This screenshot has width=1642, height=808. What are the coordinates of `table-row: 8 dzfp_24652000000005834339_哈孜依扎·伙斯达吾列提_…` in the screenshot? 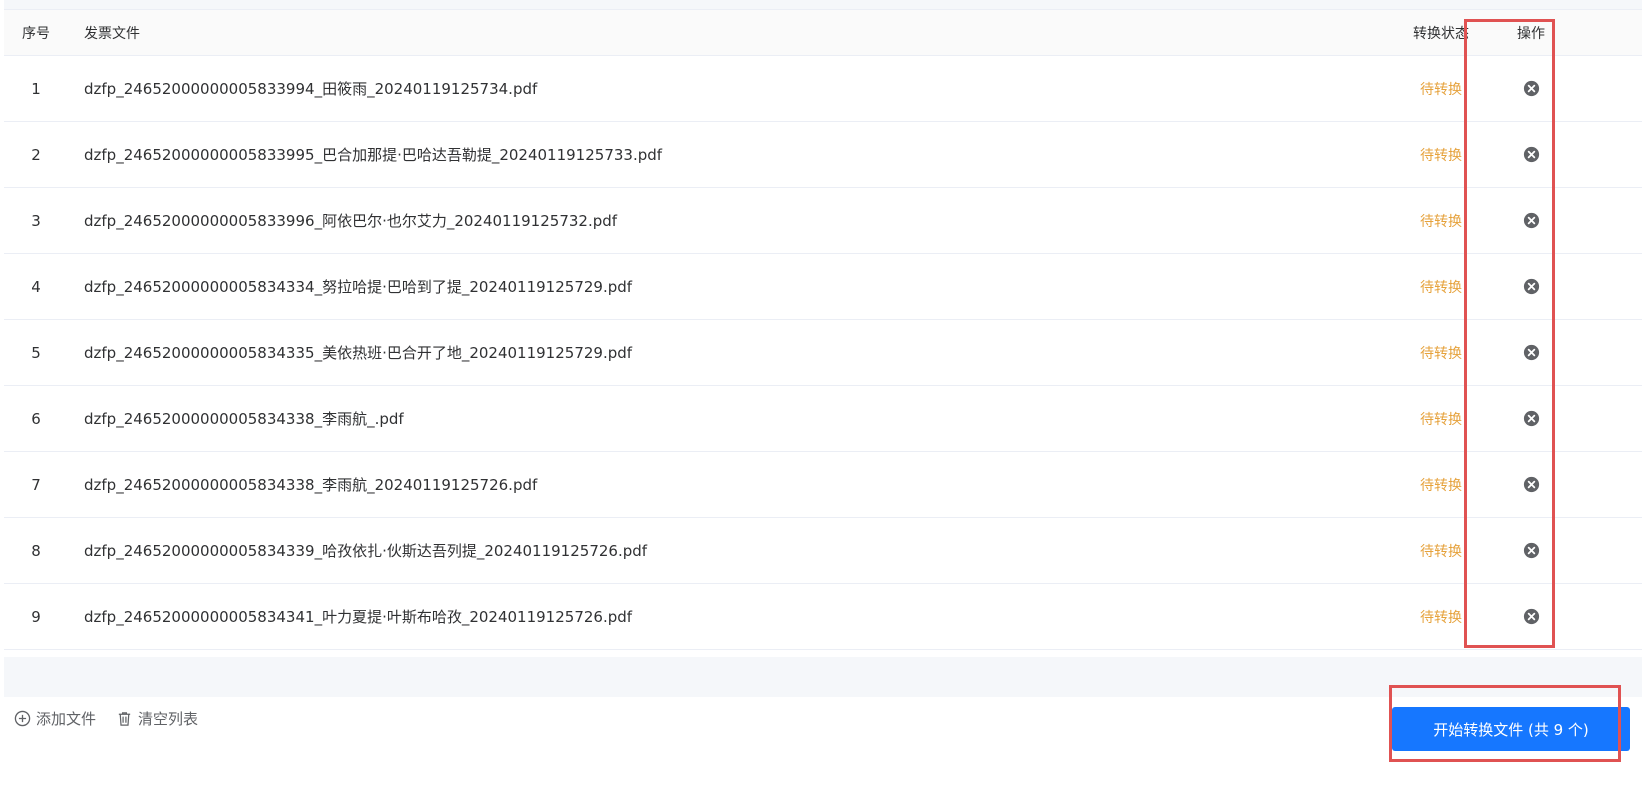 It's located at (823, 551).